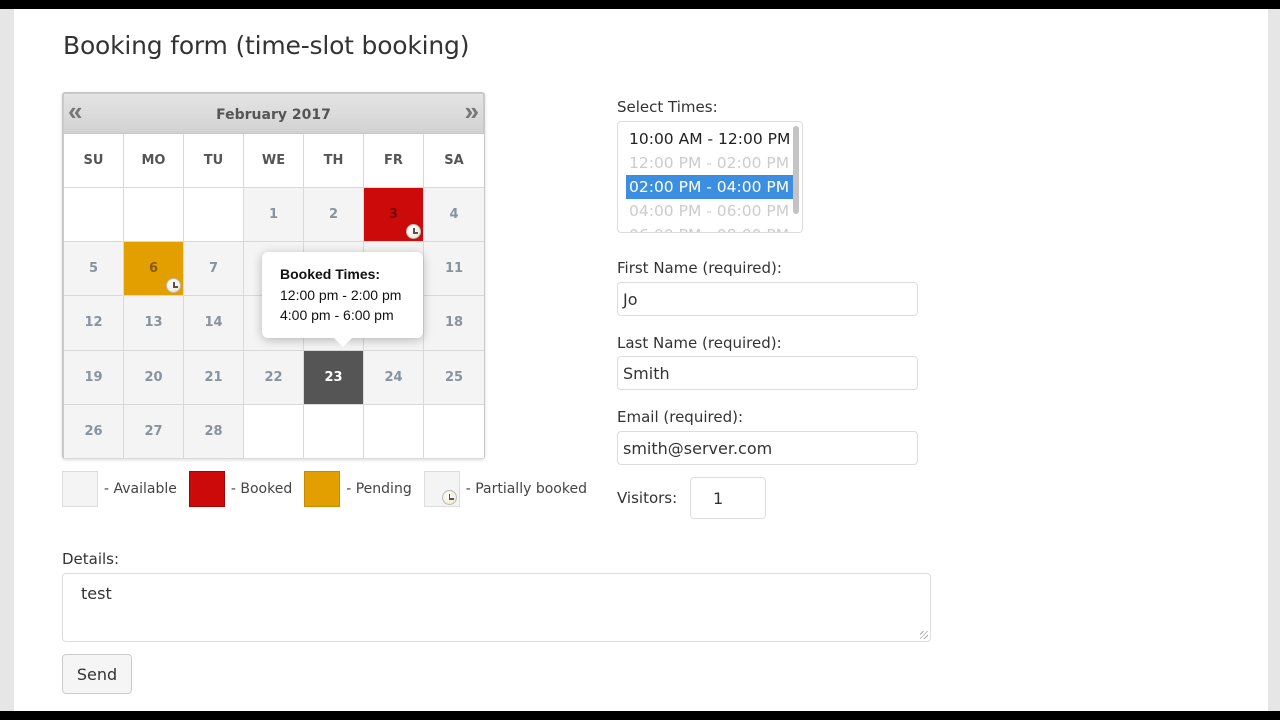 Image resolution: width=1280 pixels, height=720 pixels. I want to click on day-number: 19, so click(93, 377).